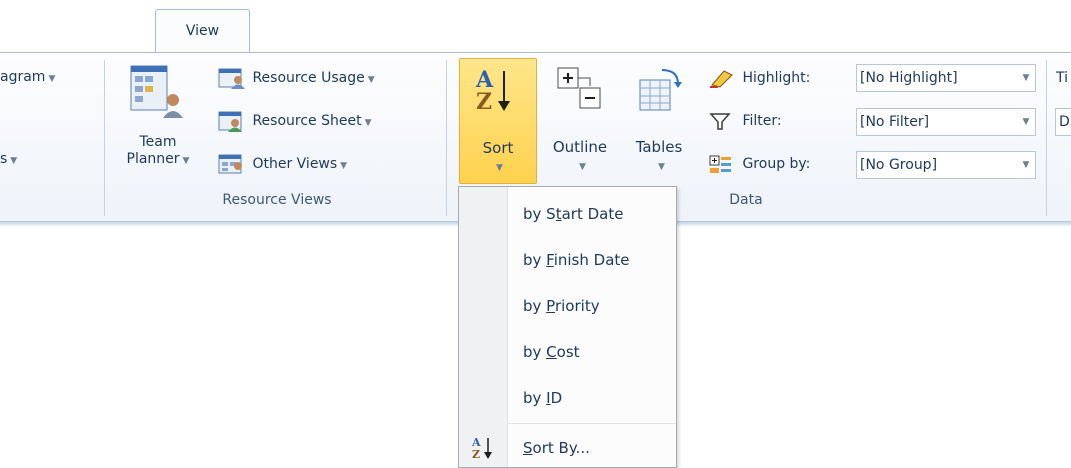  Describe the element at coordinates (295, 164) in the screenshot. I see `other-views-label: Other Views` at that location.